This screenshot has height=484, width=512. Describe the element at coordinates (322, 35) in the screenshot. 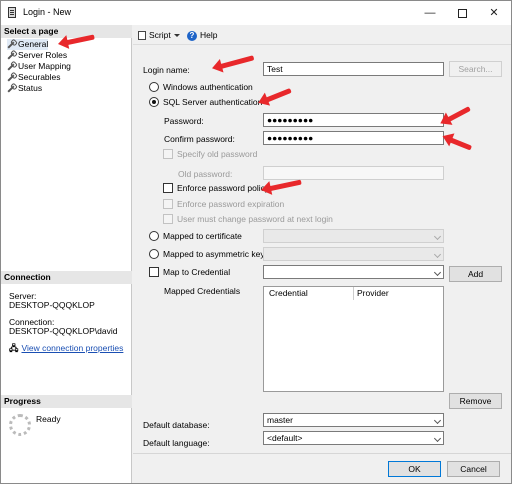

I see `toolbar: Script ? Help` at that location.